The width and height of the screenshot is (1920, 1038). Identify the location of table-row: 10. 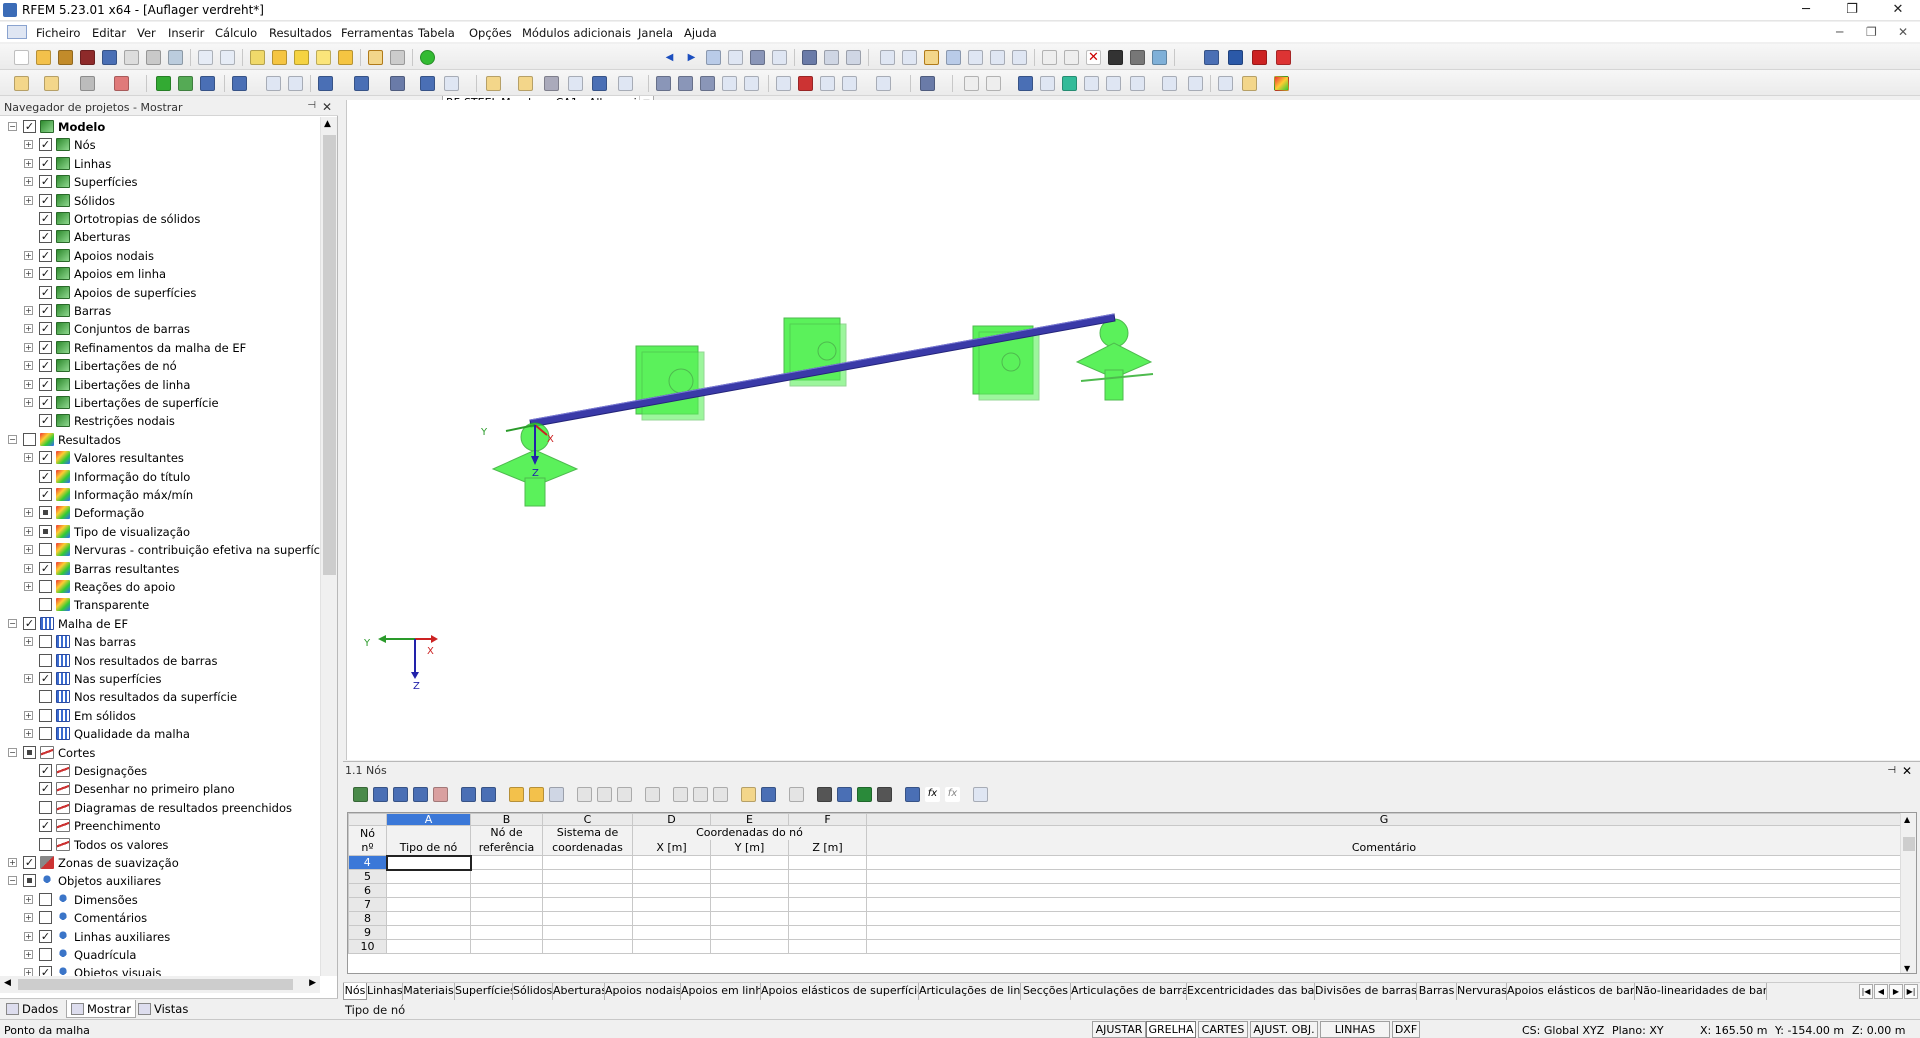
(1125, 946).